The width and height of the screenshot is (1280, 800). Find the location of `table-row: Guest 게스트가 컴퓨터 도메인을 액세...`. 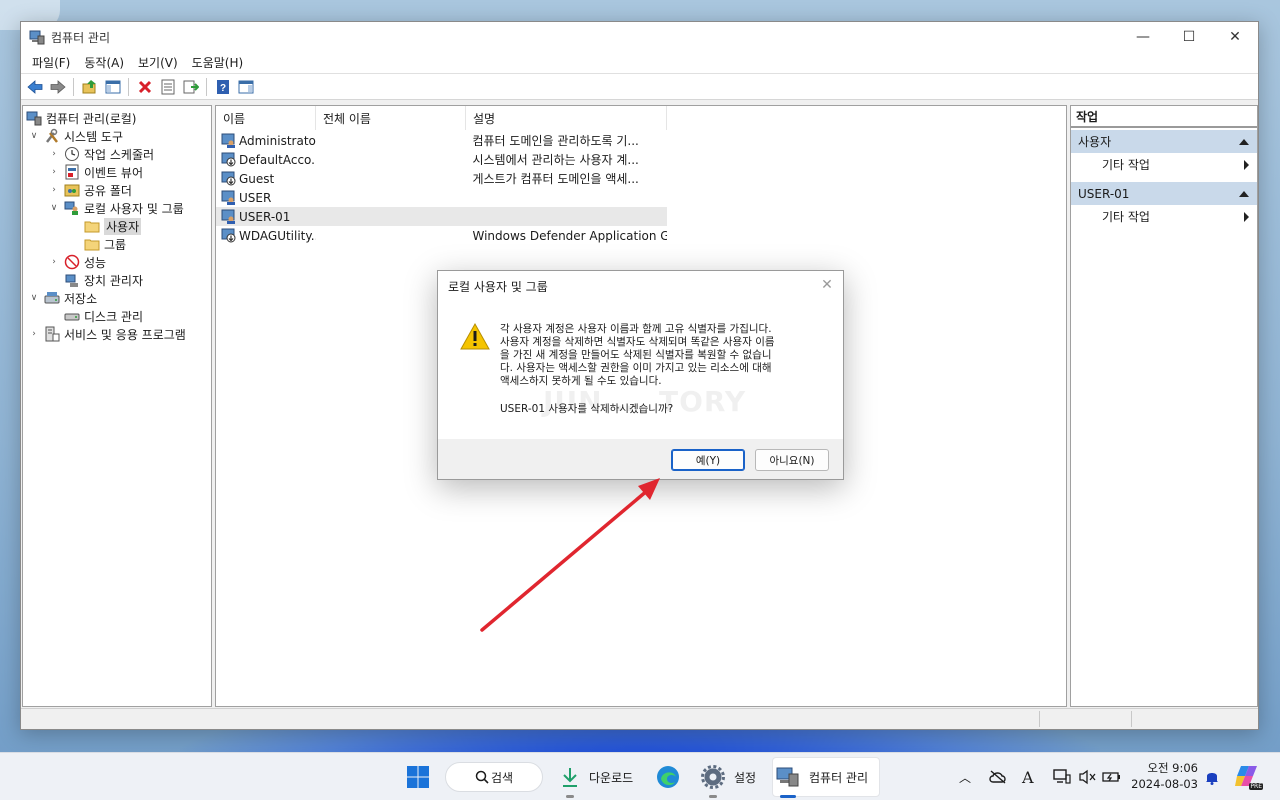

table-row: Guest 게스트가 컴퓨터 도메인을 액세... is located at coordinates (441, 178).